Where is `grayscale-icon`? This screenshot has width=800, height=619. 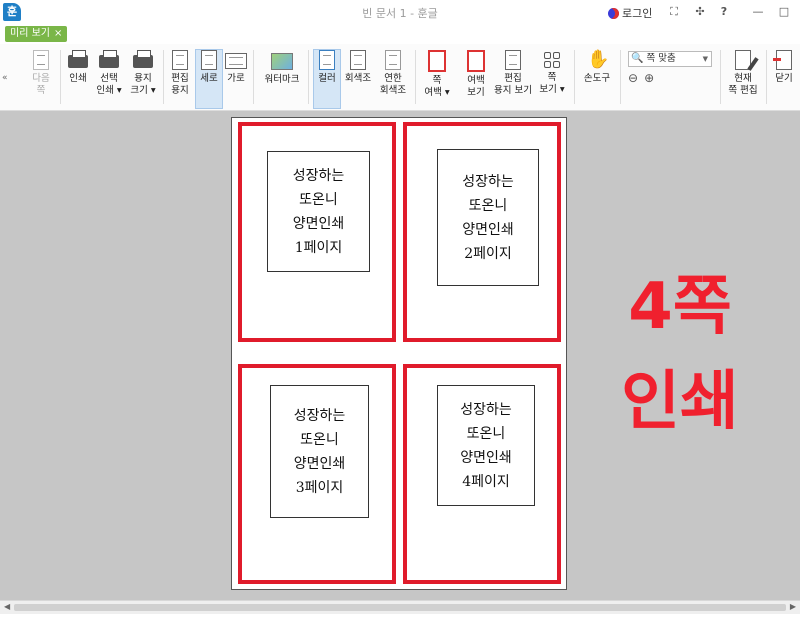 grayscale-icon is located at coordinates (358, 60).